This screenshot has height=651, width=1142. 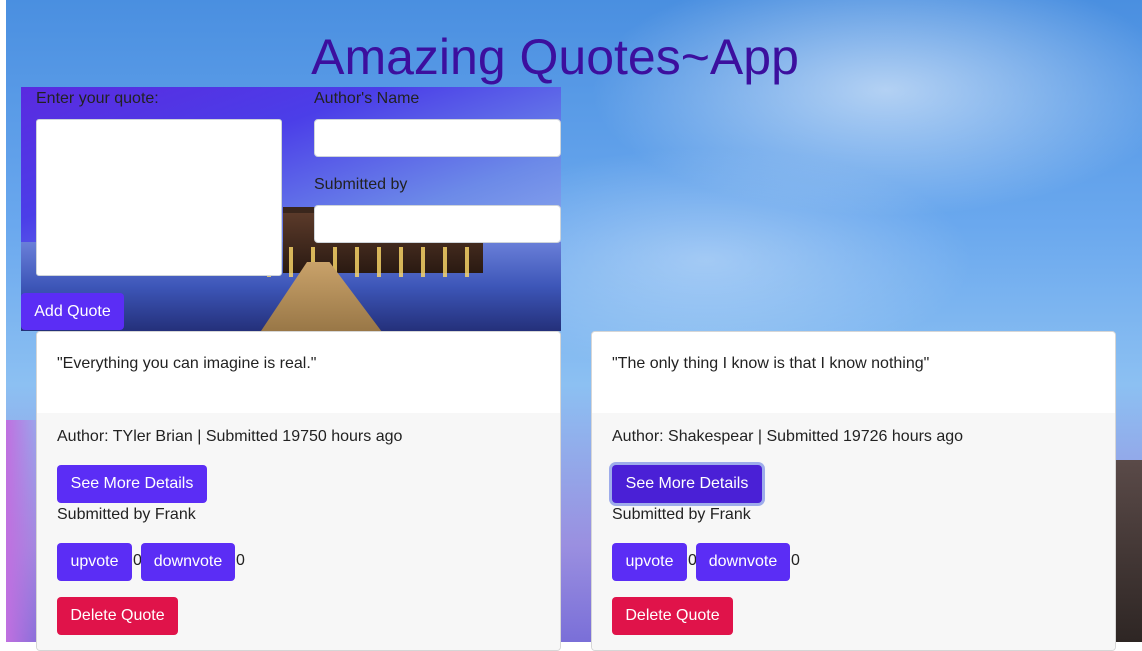 What do you see at coordinates (298, 373) in the screenshot?
I see `quote-card-body: "Everything you can imagine is real."` at bounding box center [298, 373].